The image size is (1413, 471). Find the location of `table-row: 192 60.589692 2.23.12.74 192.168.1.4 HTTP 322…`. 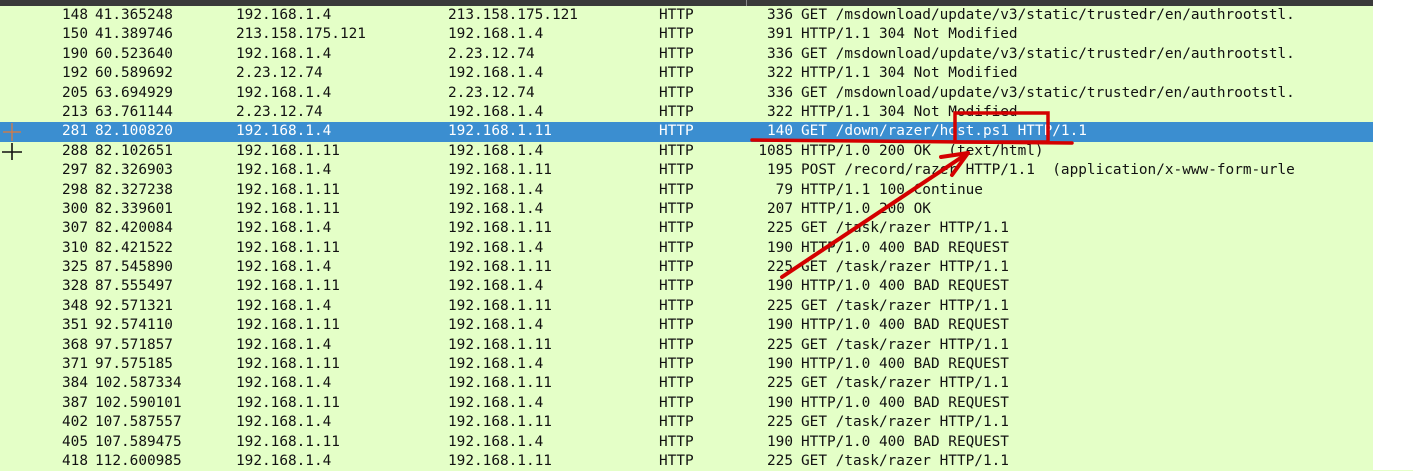

table-row: 192 60.589692 2.23.12.74 192.168.1.4 HTTP 322… is located at coordinates (686, 73).